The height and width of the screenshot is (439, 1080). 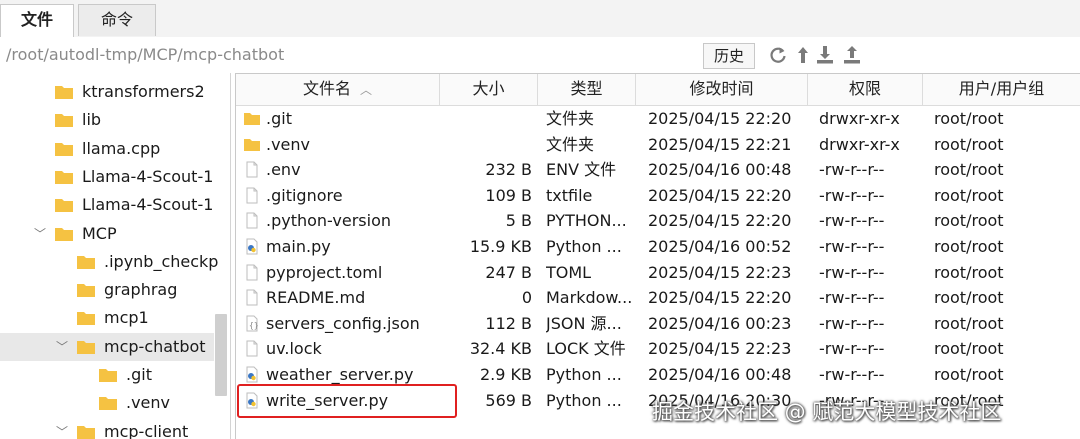 I want to click on file-name: .gitignore, so click(x=304, y=195).